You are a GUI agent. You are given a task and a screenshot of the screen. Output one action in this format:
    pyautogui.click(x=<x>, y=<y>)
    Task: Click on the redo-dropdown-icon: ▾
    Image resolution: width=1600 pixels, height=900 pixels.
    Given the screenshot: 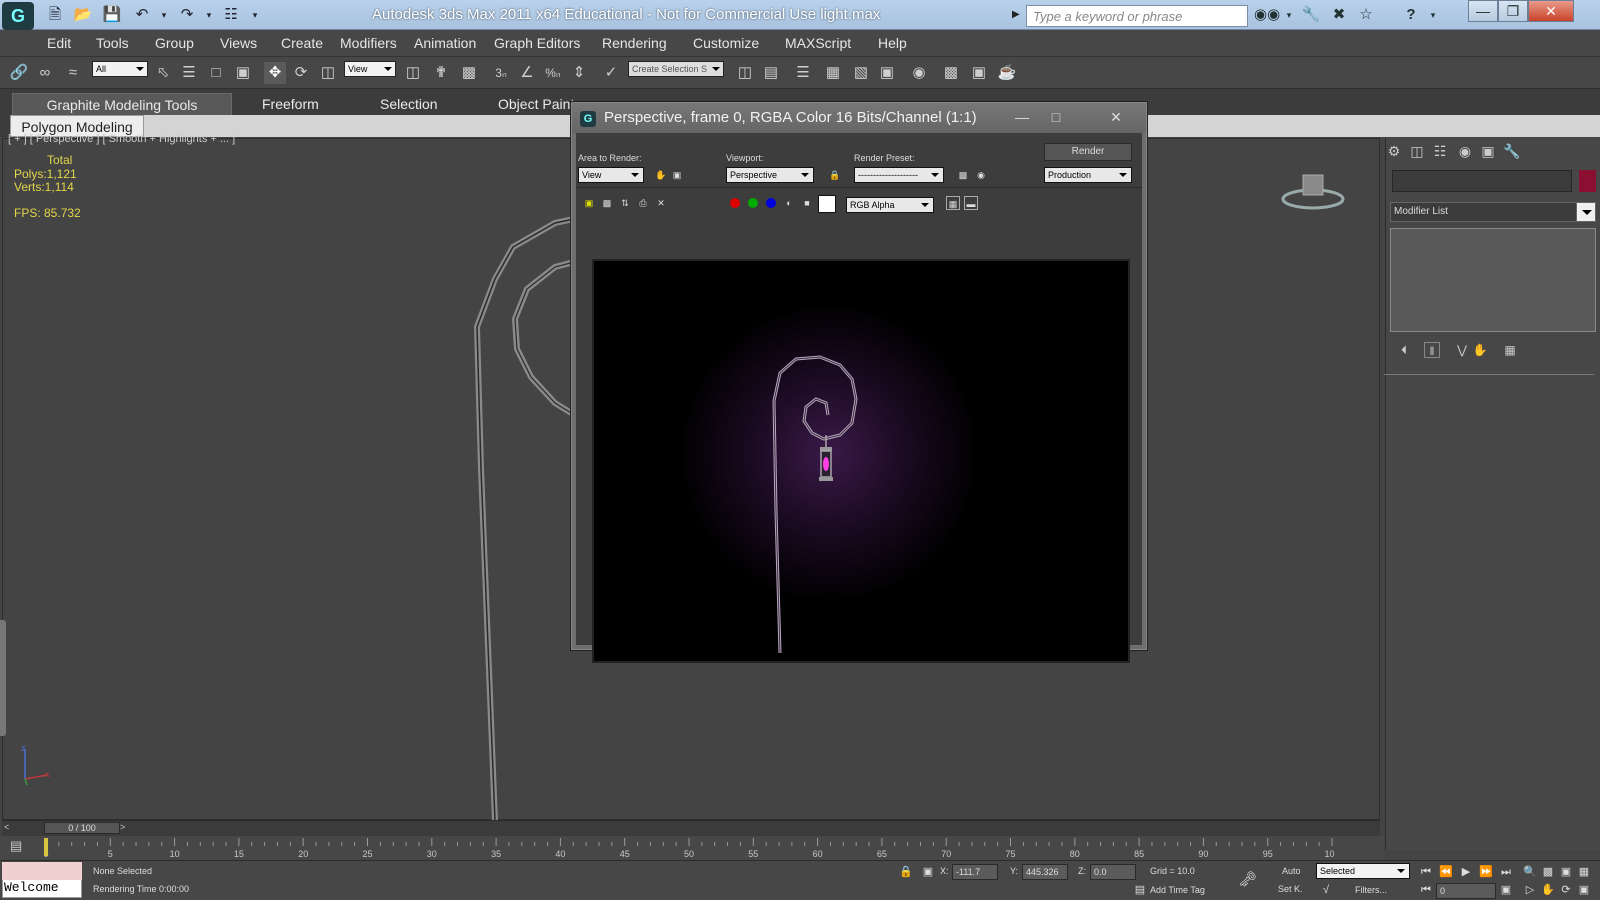 What is the action you would take?
    pyautogui.click(x=209, y=15)
    